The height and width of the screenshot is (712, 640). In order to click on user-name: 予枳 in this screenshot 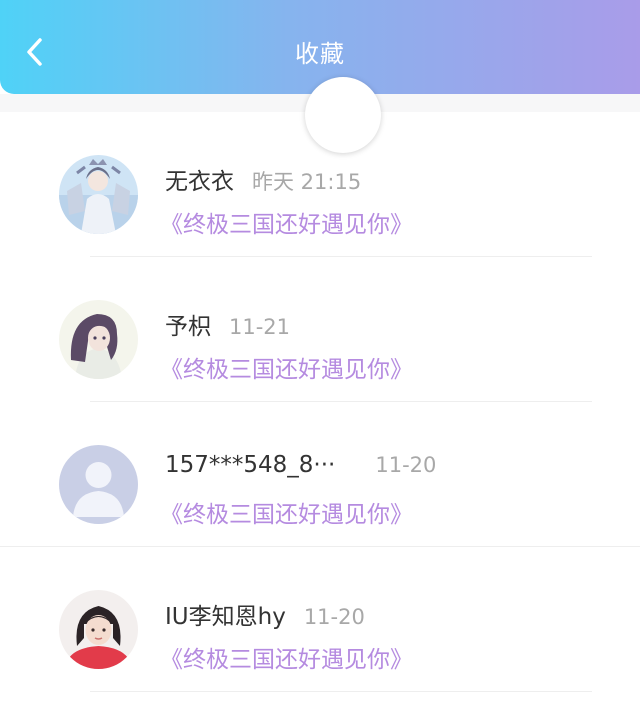, I will do `click(188, 327)`.